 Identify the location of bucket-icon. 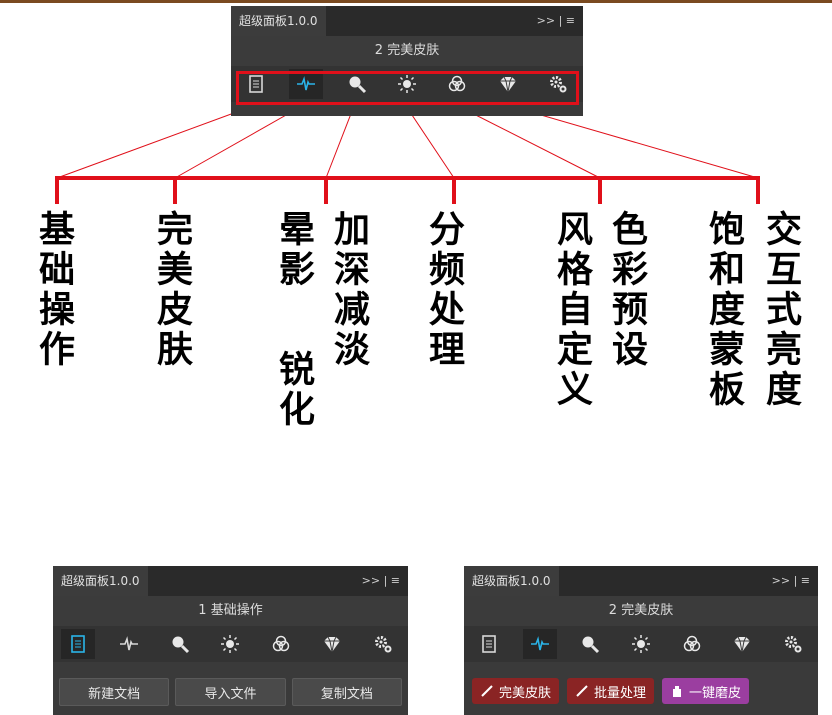
(677, 691).